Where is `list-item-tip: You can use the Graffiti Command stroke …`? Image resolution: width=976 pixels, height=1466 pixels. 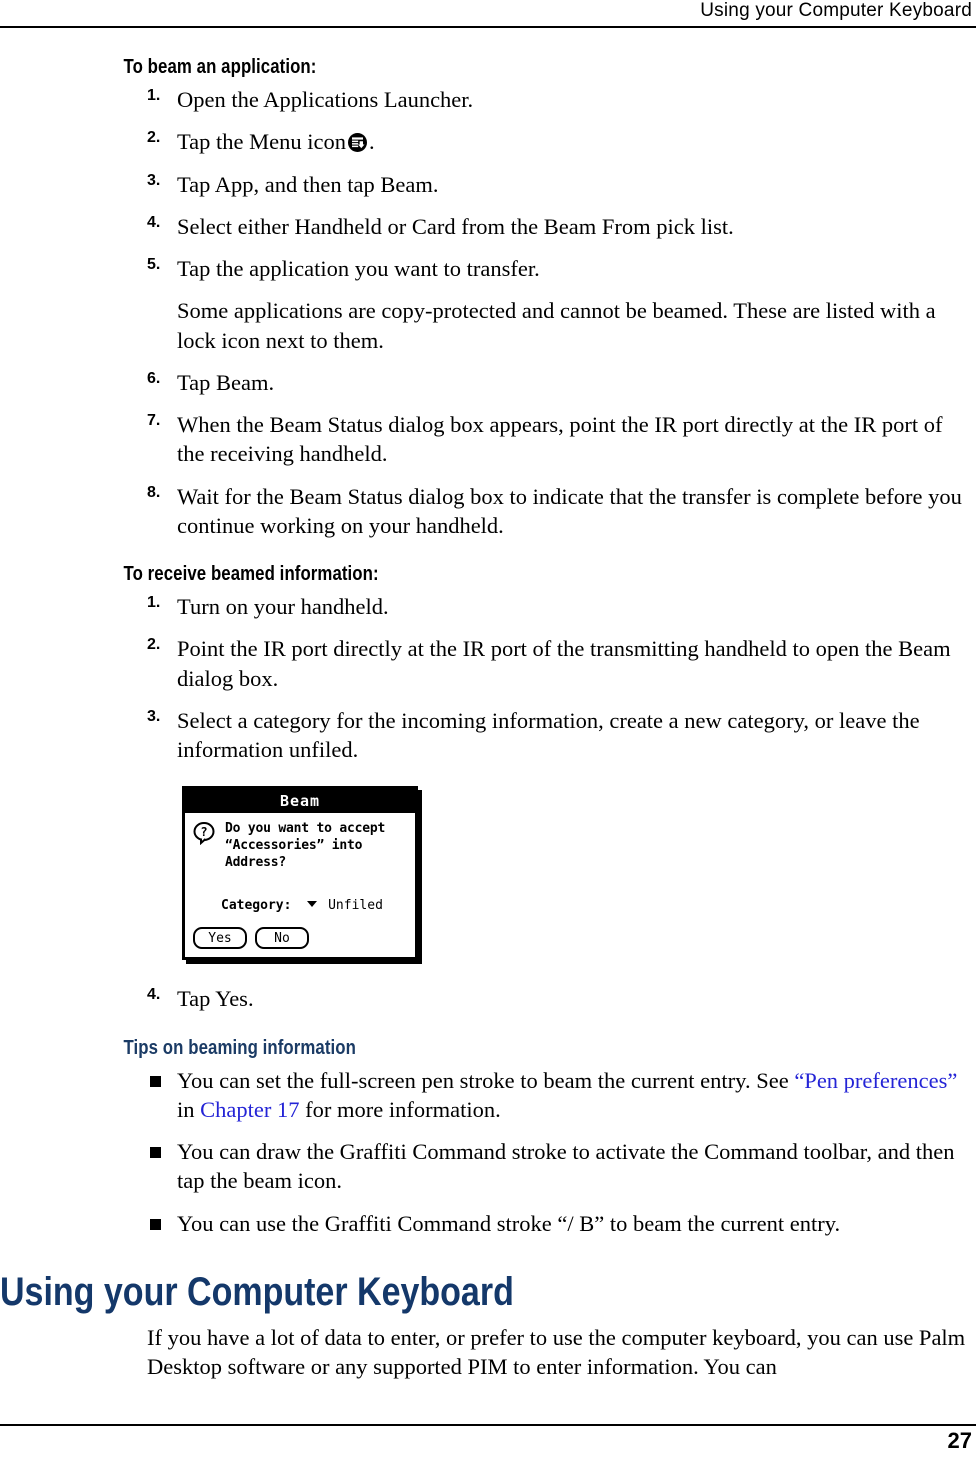
list-item-tip: You can use the Graffiti Command stroke … is located at coordinates (488, 1223).